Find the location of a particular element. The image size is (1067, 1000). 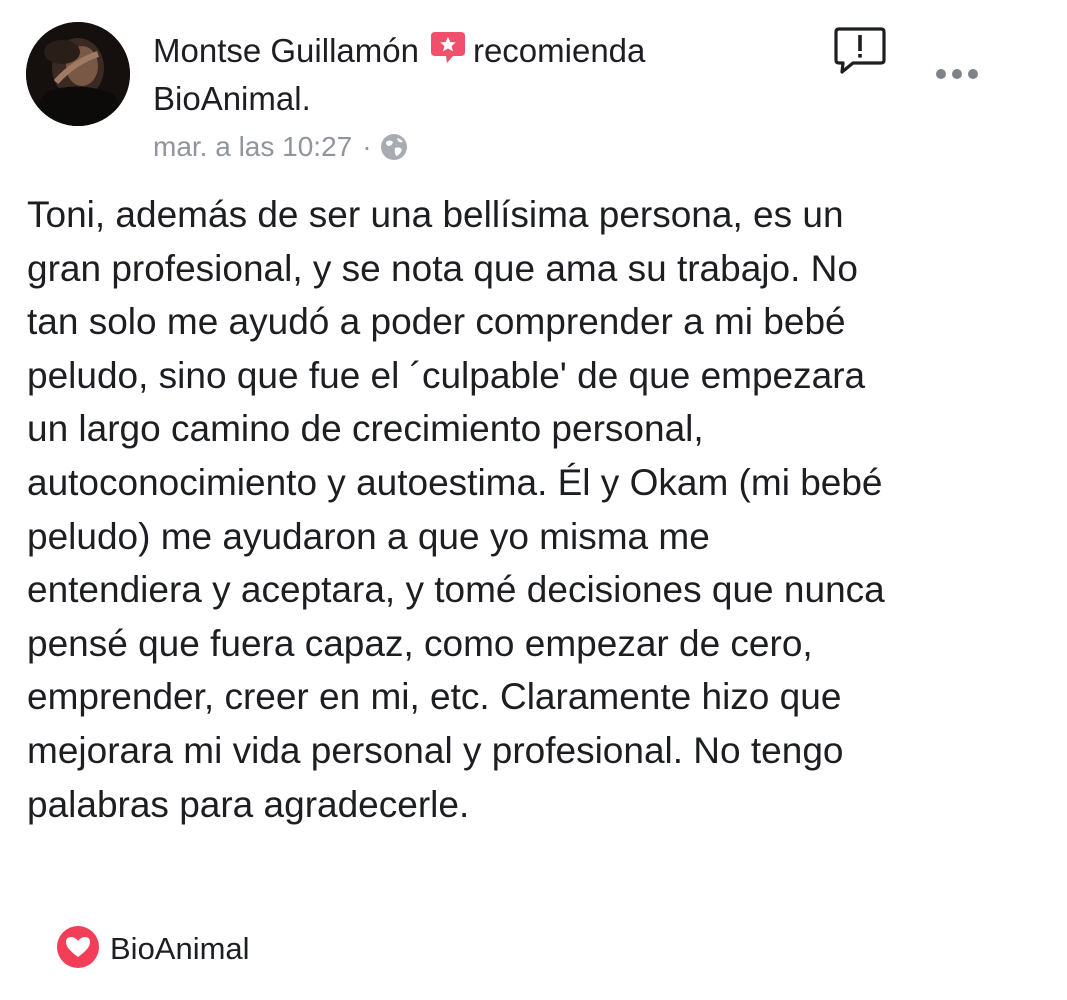

page-tag: BioAnimal is located at coordinates (153, 953).